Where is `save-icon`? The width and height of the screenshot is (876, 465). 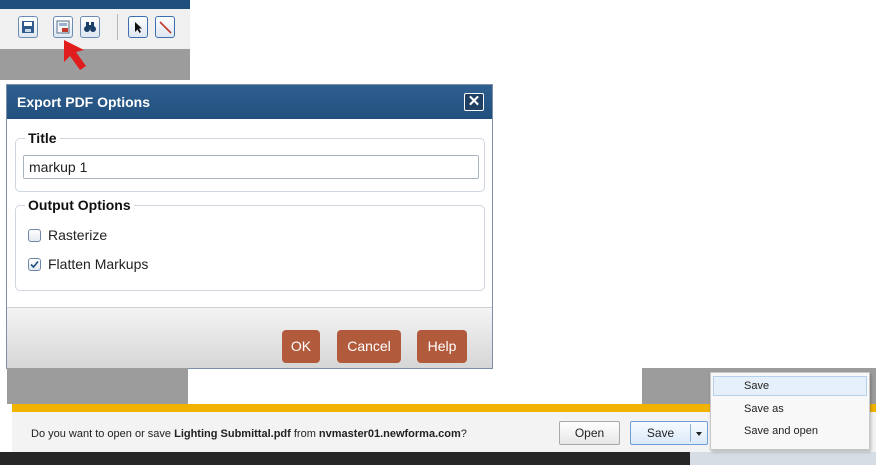
save-icon is located at coordinates (28, 27).